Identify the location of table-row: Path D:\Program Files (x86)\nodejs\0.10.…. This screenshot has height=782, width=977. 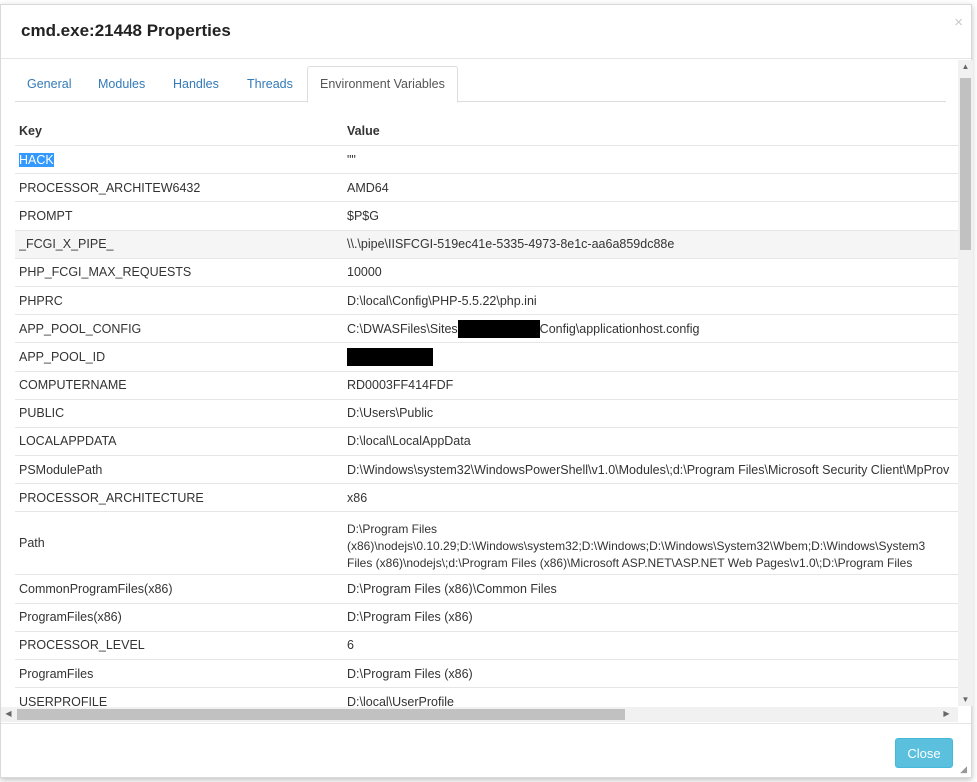
(487, 542).